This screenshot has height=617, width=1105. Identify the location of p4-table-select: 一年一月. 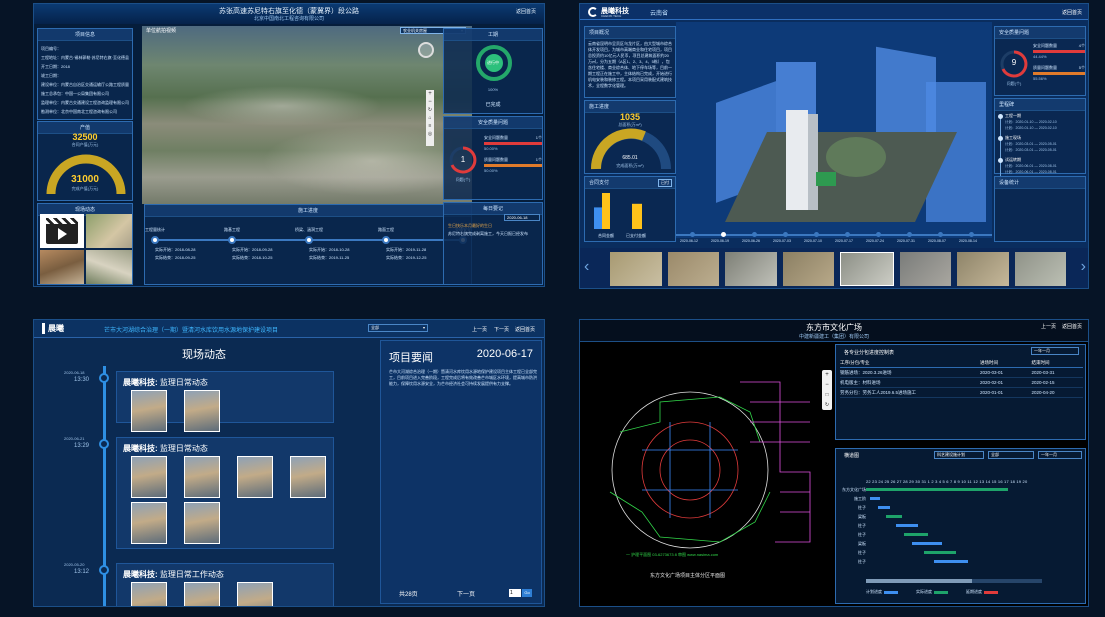
(1055, 351).